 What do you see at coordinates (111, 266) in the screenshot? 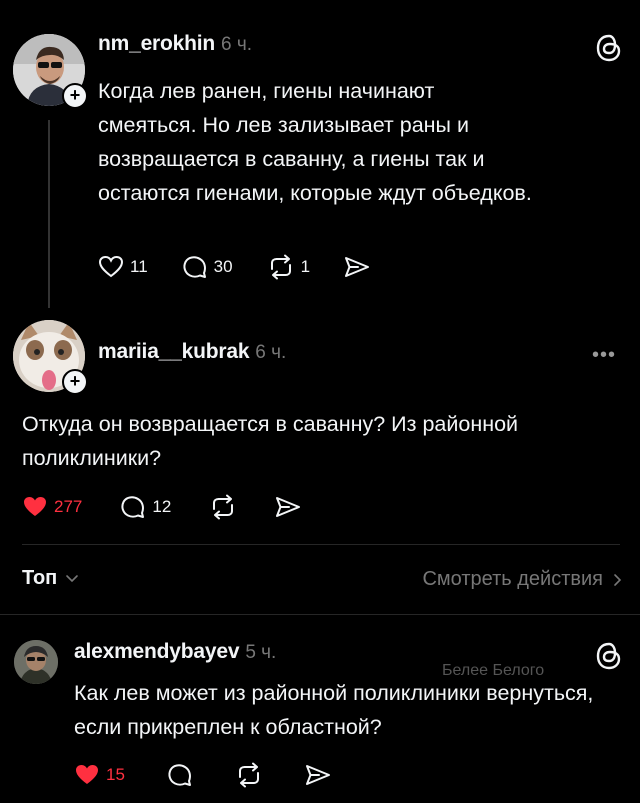
I see `heart-icon` at bounding box center [111, 266].